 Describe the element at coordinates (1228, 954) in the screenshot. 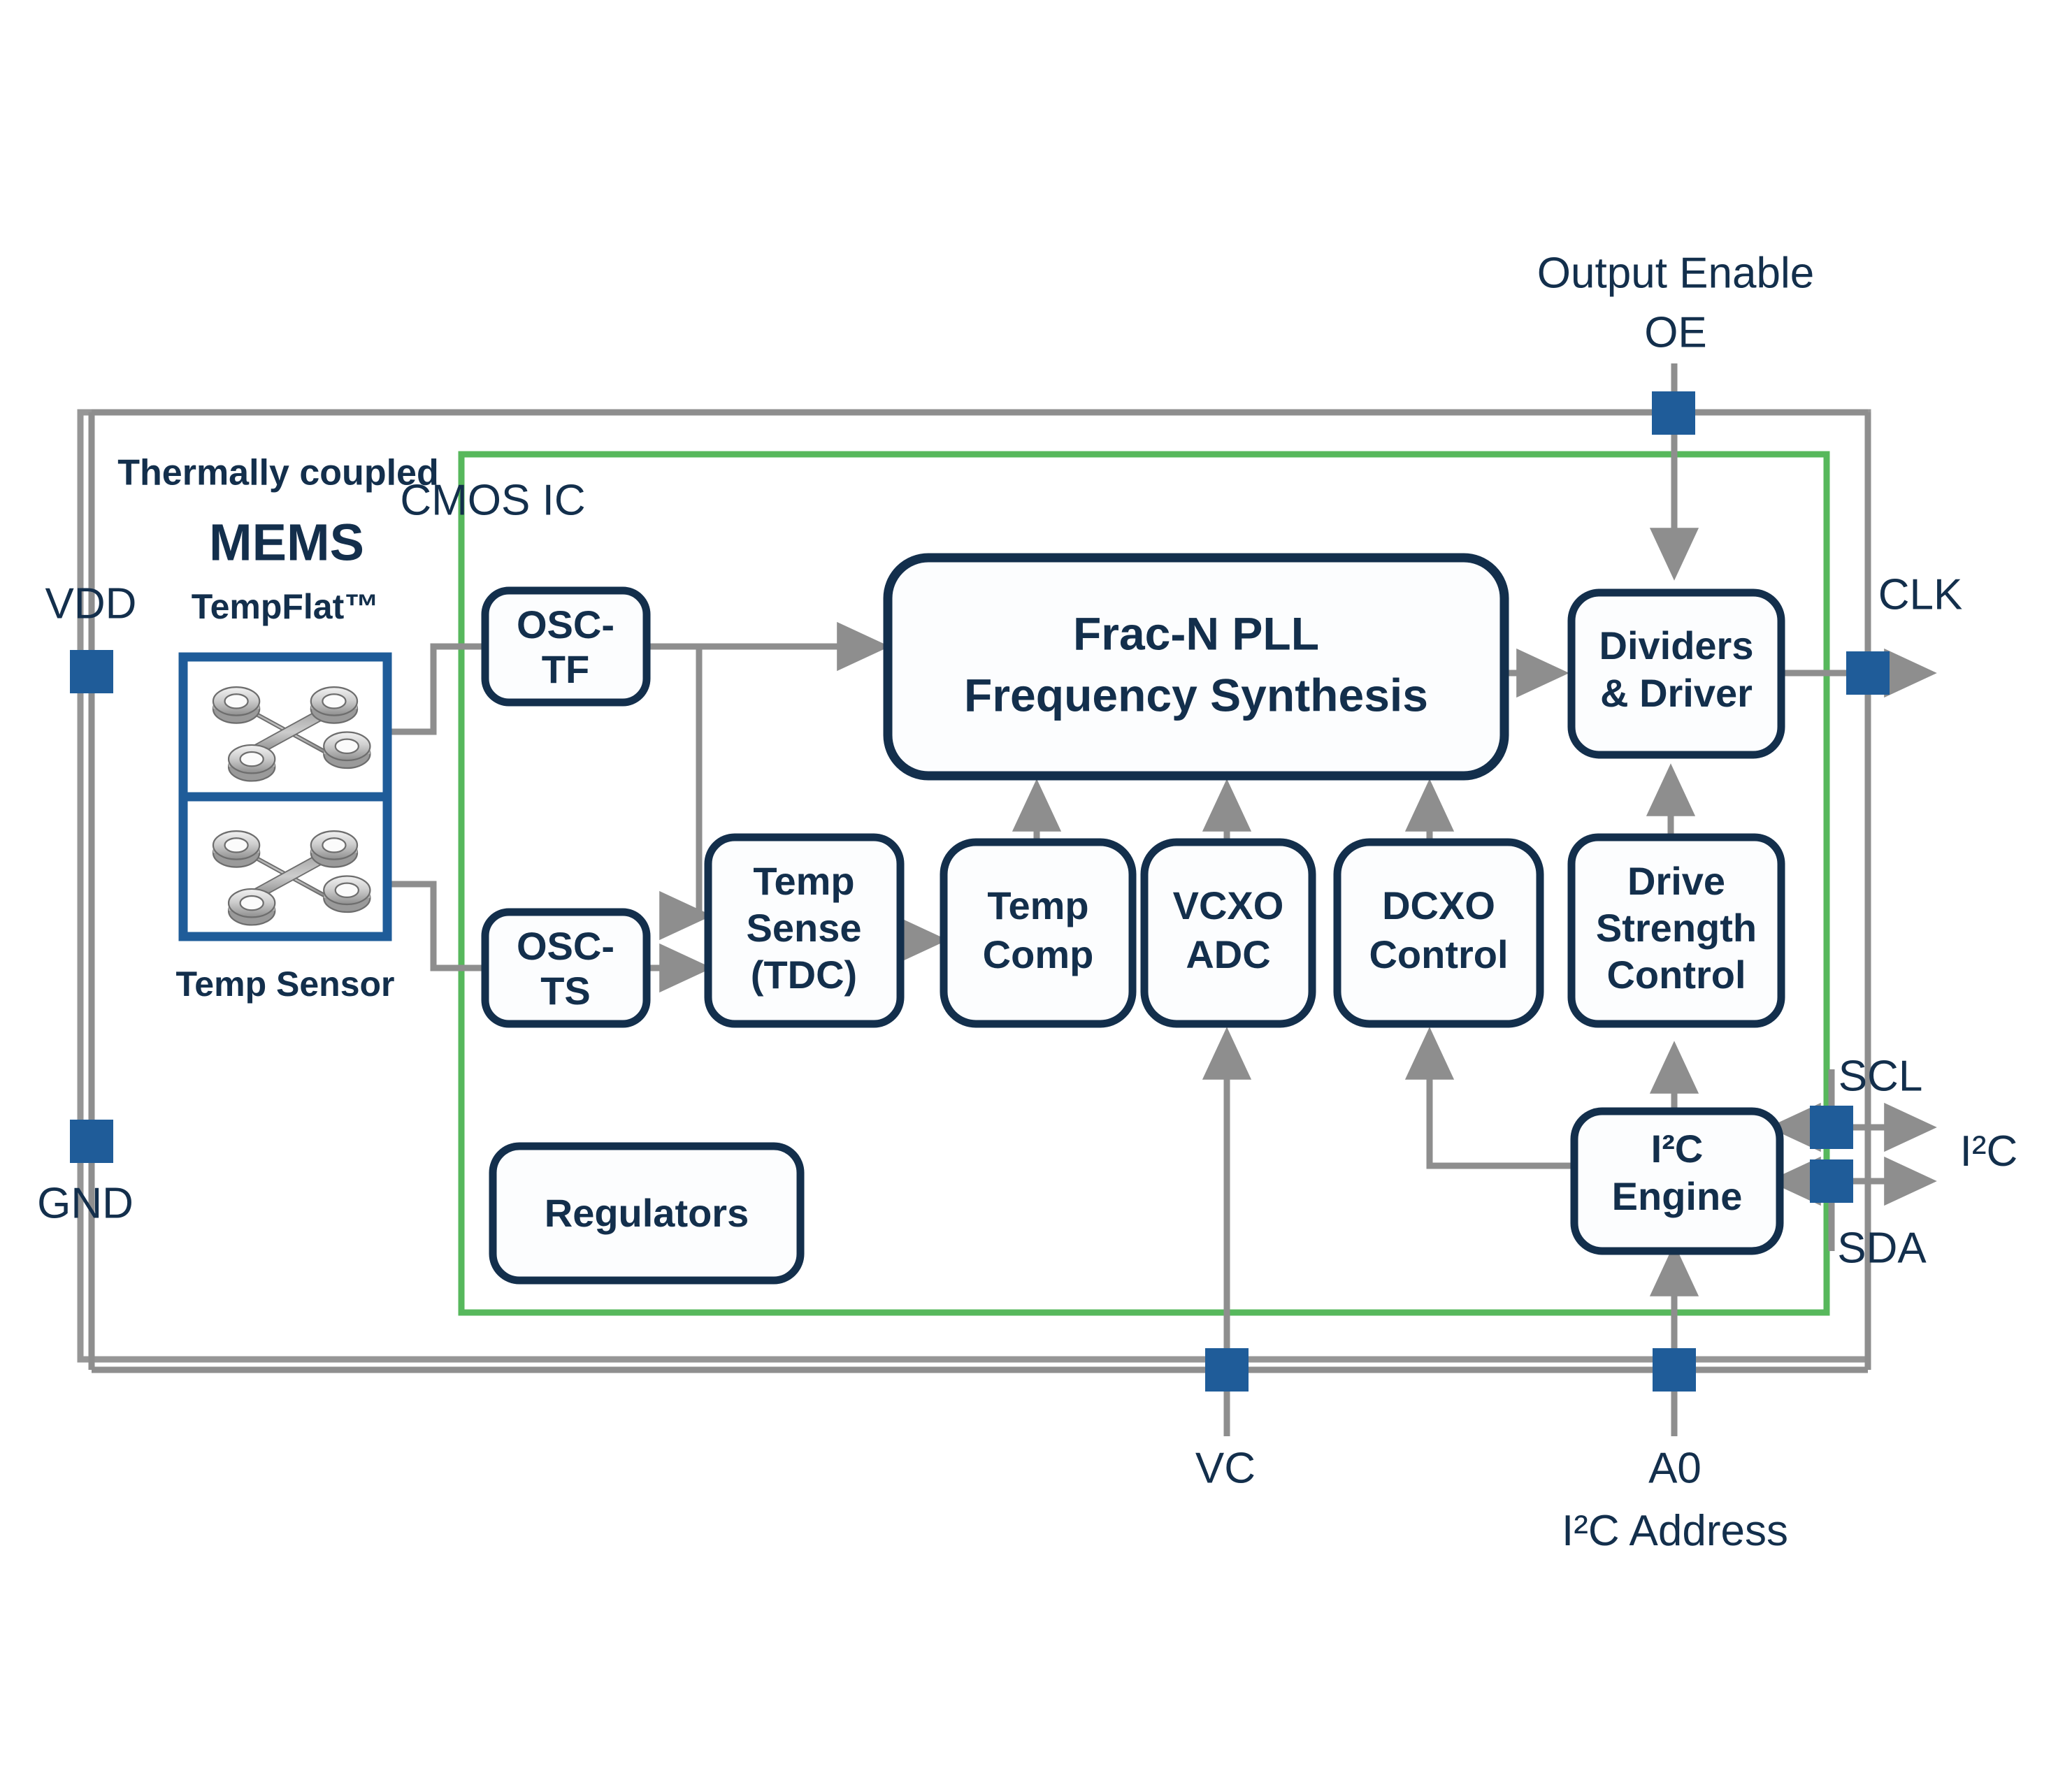

I see `block-vcxo-adc-line-1: ADC` at that location.